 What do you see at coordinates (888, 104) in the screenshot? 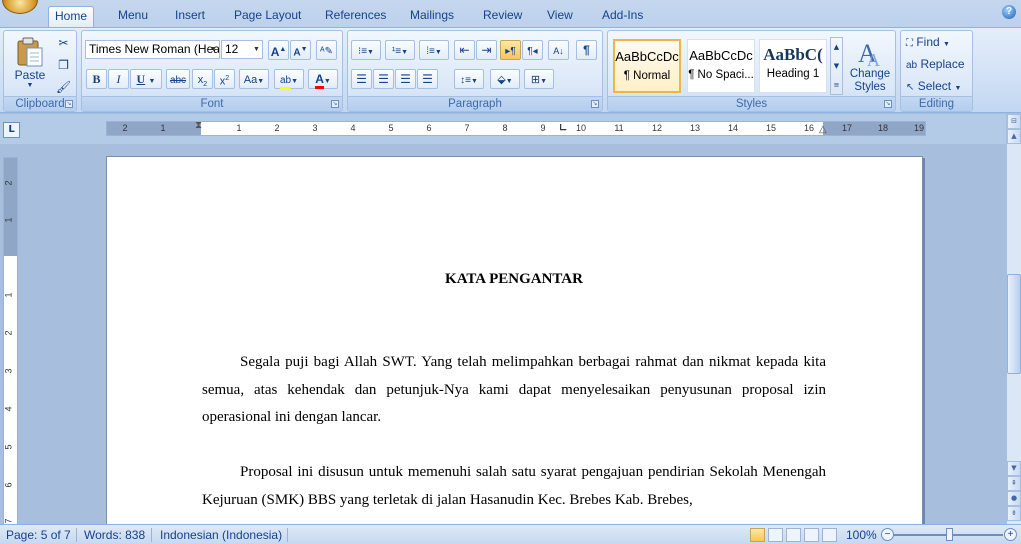
I see `styles-launcher: ↘` at bounding box center [888, 104].